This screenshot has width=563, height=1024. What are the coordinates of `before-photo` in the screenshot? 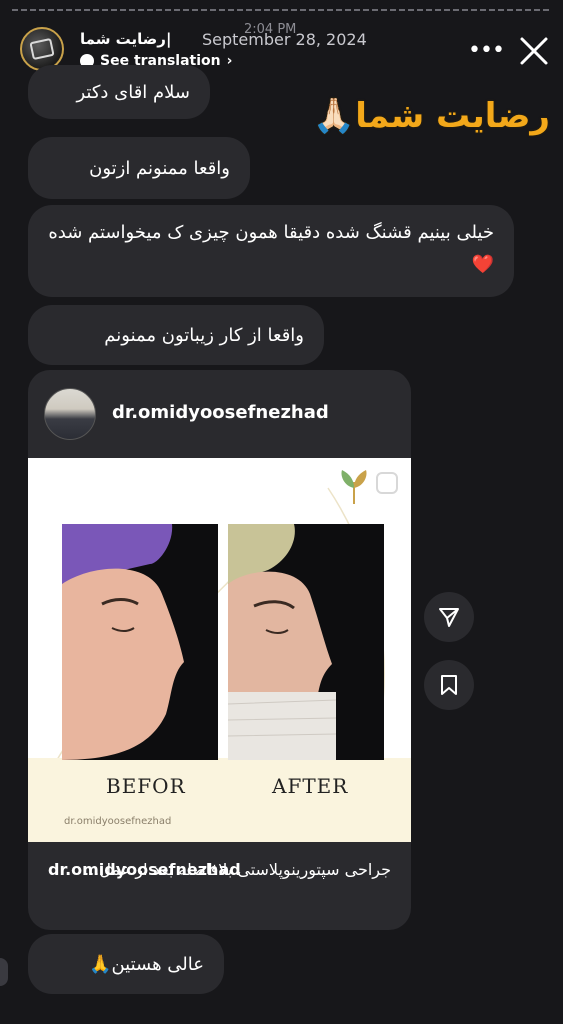 It's located at (140, 642).